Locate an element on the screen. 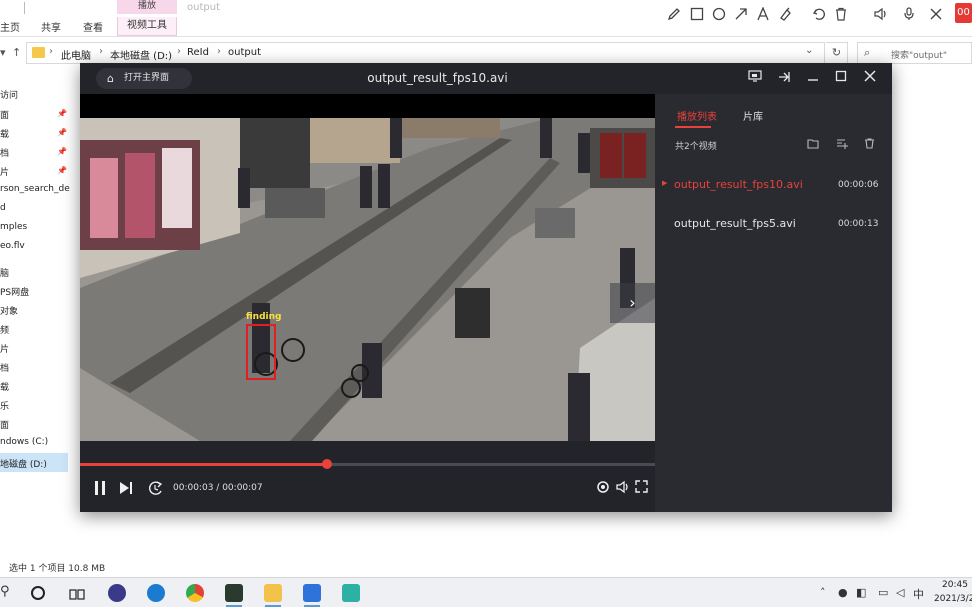  chrome-icon is located at coordinates (195, 593).